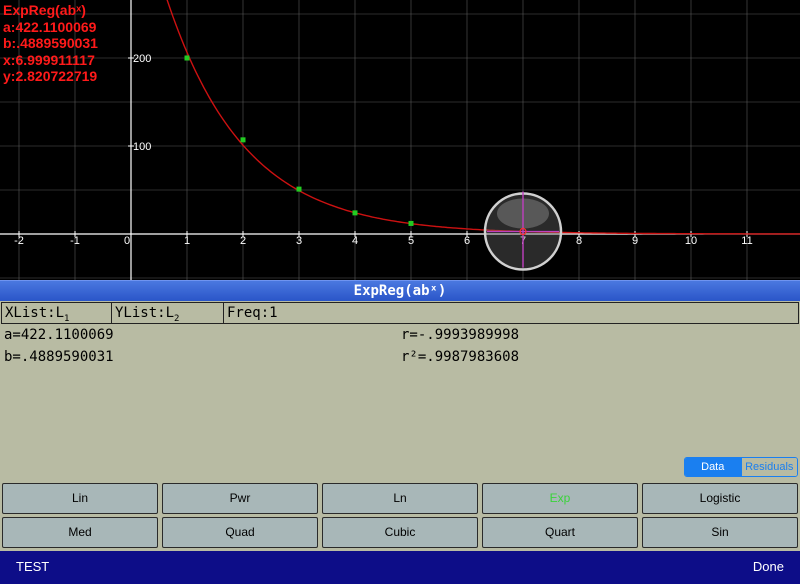 The width and height of the screenshot is (800, 584). I want to click on xlist-field: XList:L1, so click(57, 313).